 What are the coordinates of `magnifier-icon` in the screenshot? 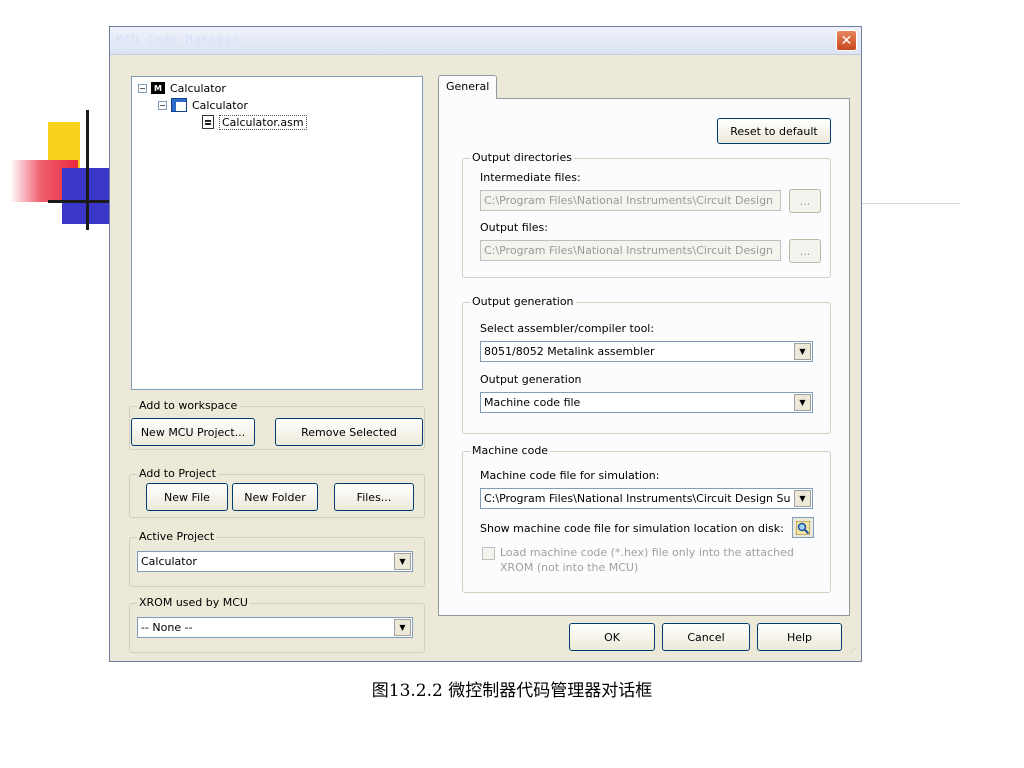 It's located at (803, 527).